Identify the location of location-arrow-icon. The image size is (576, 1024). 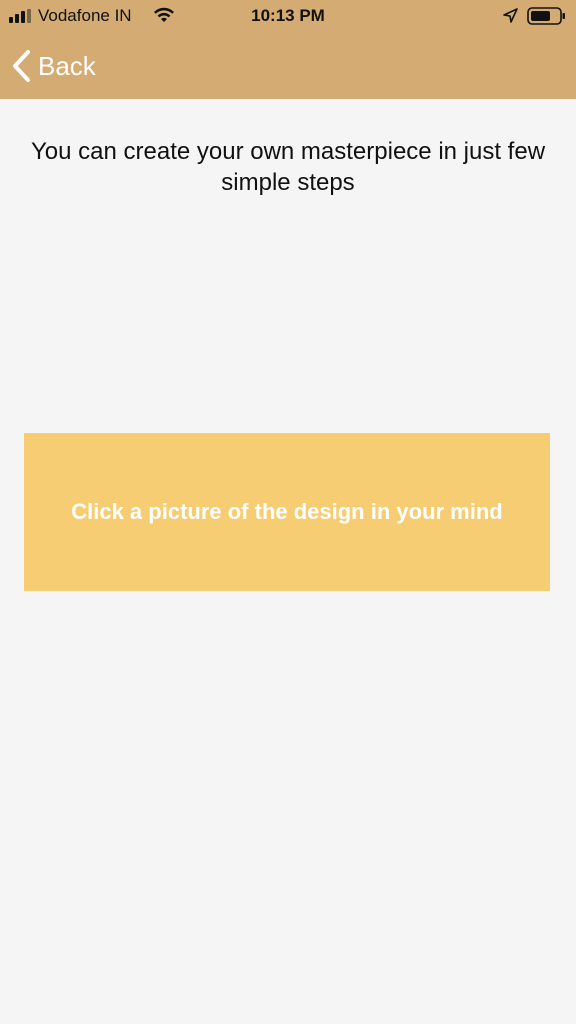
(510, 15).